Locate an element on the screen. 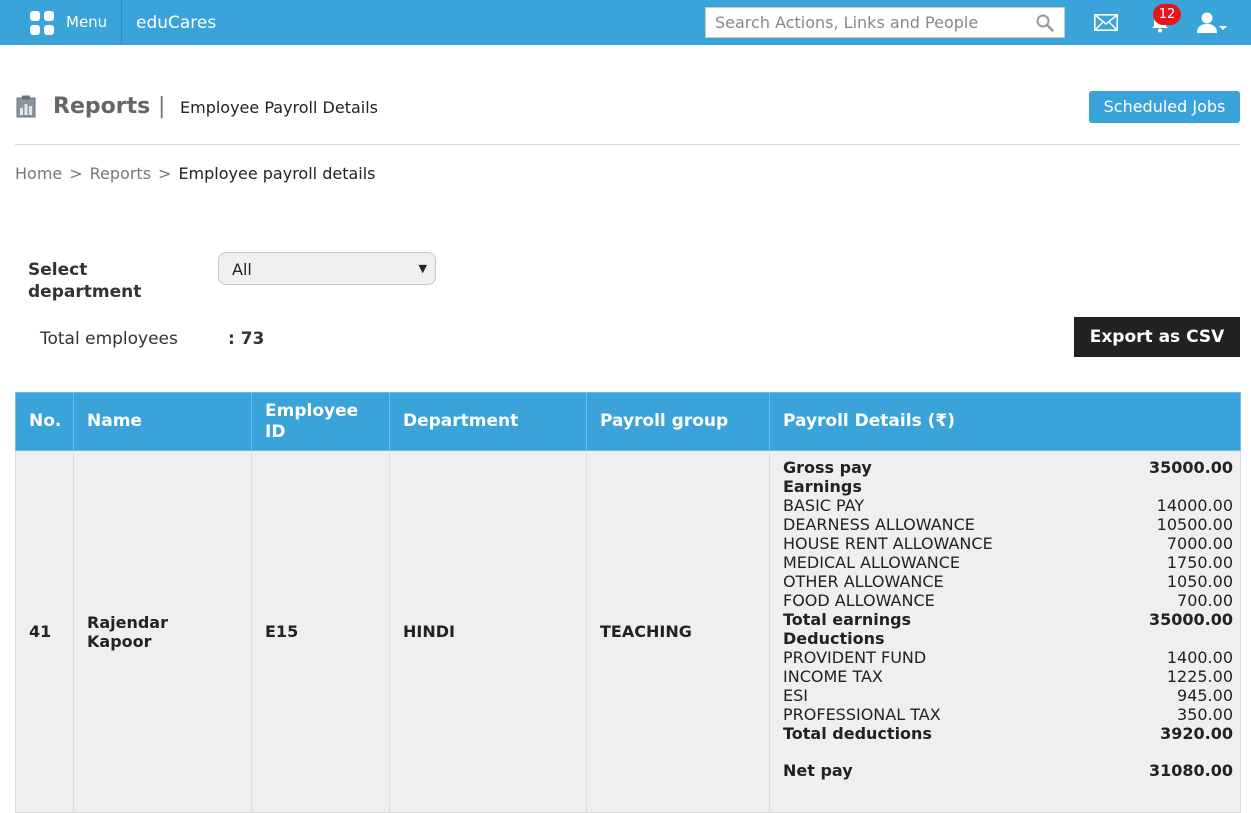  deductions-heading: Deductions is located at coordinates (834, 638).